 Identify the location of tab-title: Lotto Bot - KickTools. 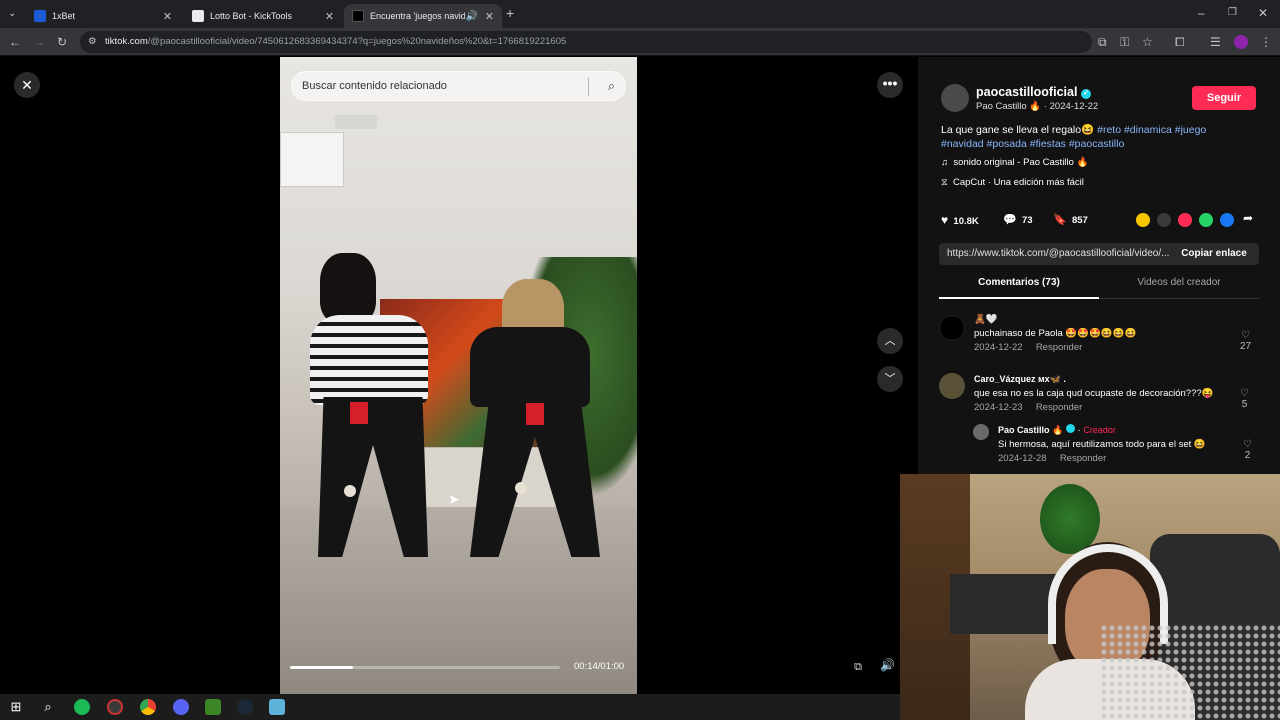
(251, 16).